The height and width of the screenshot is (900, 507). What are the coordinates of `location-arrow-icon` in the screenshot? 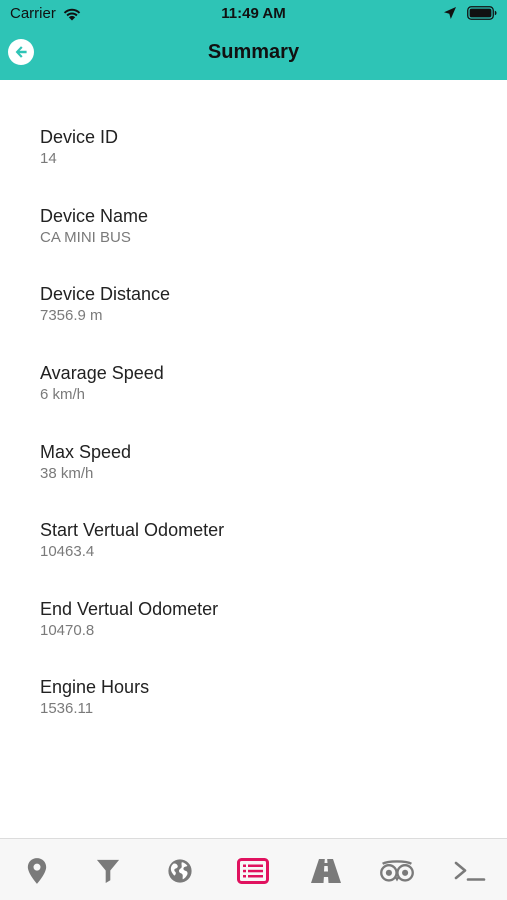 It's located at (450, 13).